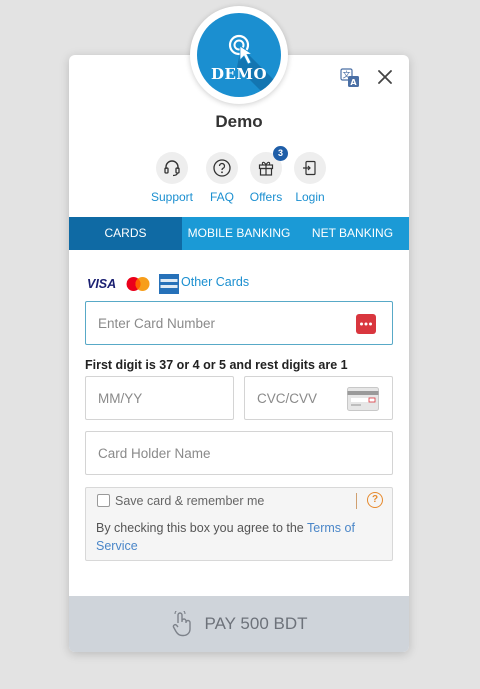  Describe the element at coordinates (239, 121) in the screenshot. I see `merchant-name: Demo` at that location.